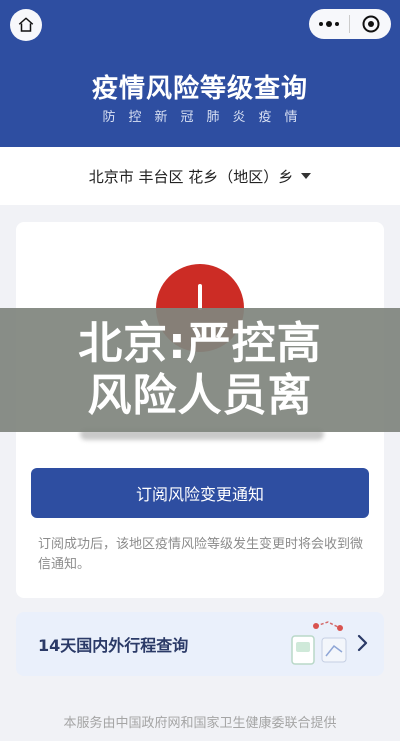  What do you see at coordinates (201, 554) in the screenshot?
I see `subscribe-tip: 订阅成功后，该地区疫情风险等级发生变更时将会收到微信通知。` at bounding box center [201, 554].